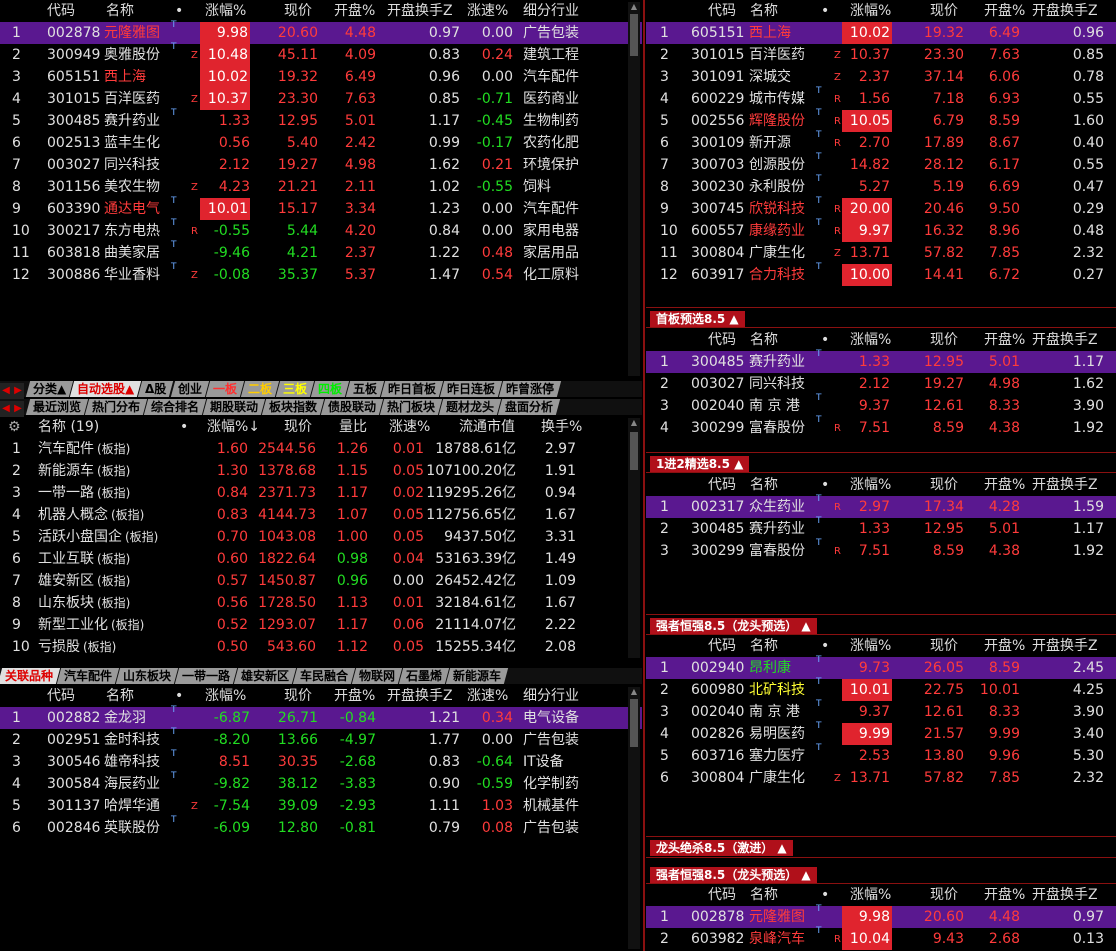  I want to click on stock-name: 金龙羽, so click(125, 718).